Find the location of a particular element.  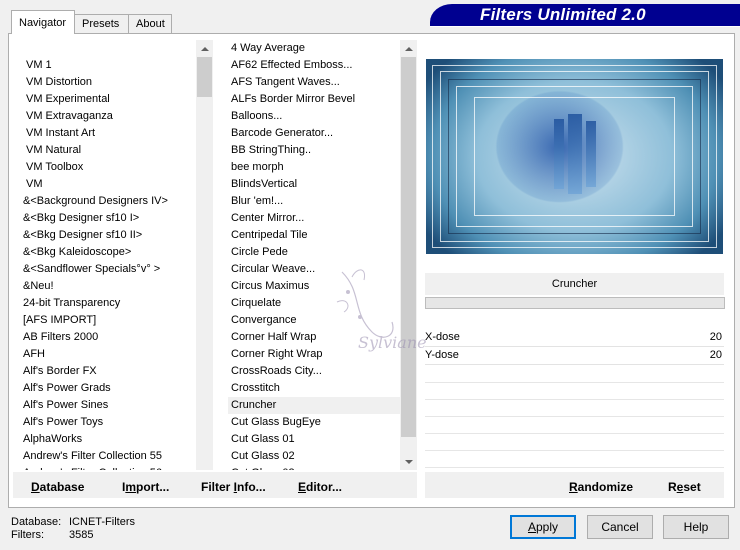

randomize-button: Randomize is located at coordinates (601, 487).